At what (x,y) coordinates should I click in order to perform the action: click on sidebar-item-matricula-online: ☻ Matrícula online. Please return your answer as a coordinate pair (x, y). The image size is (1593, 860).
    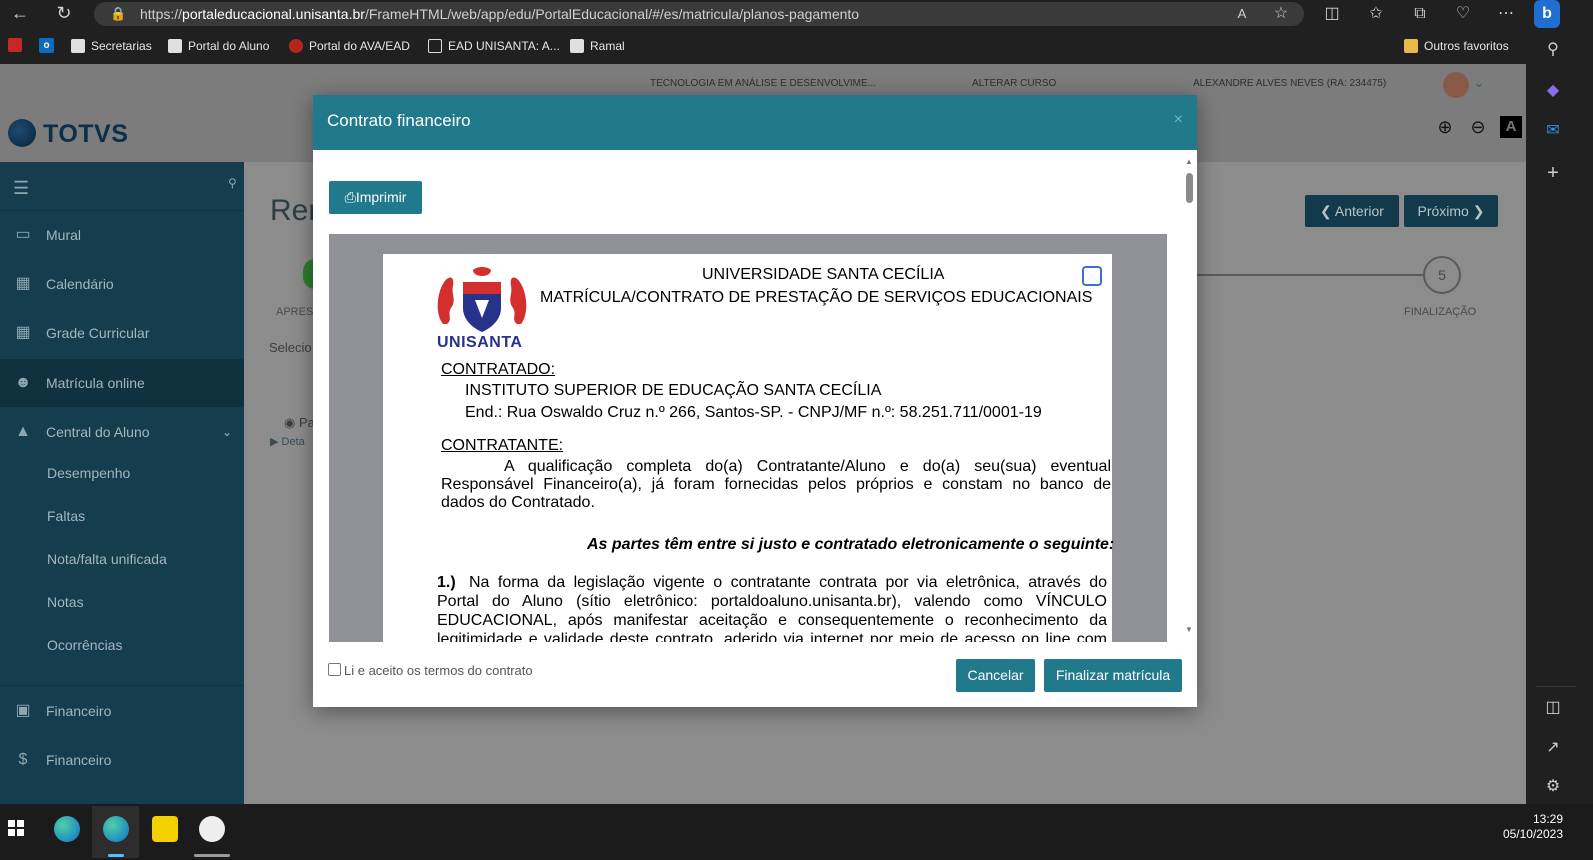
    Looking at the image, I should click on (122, 383).